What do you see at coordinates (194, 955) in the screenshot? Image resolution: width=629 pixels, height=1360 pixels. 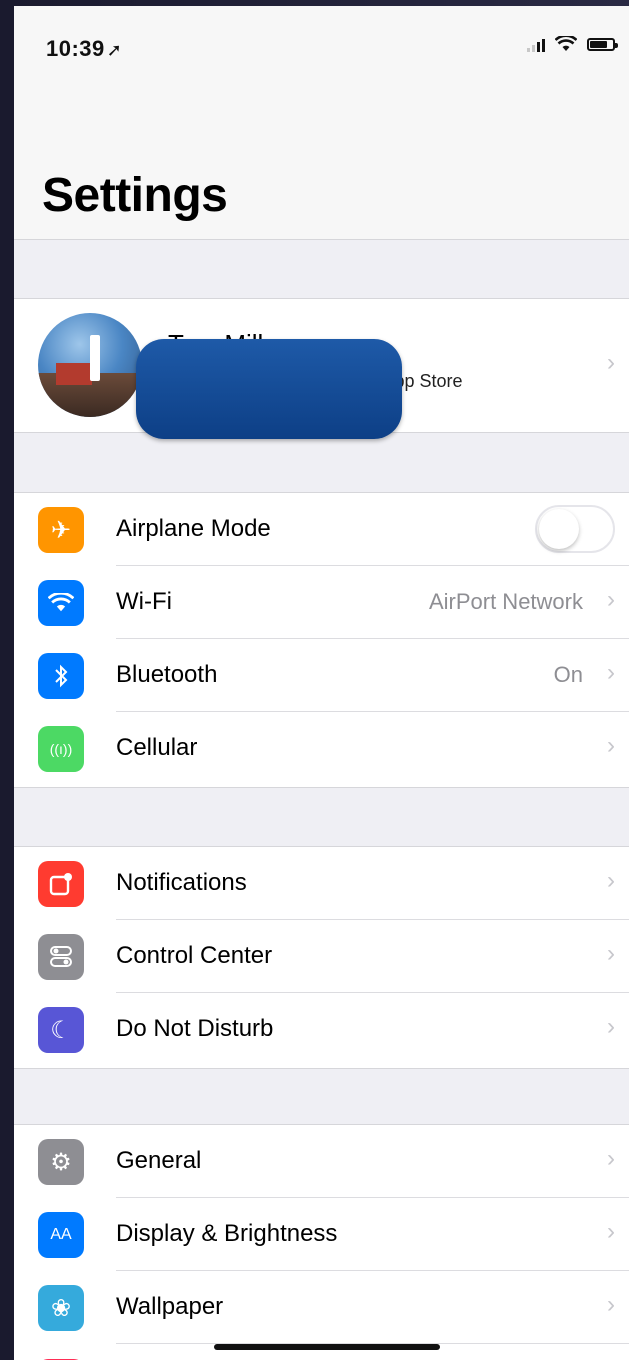 I see `row-label: Control Center` at bounding box center [194, 955].